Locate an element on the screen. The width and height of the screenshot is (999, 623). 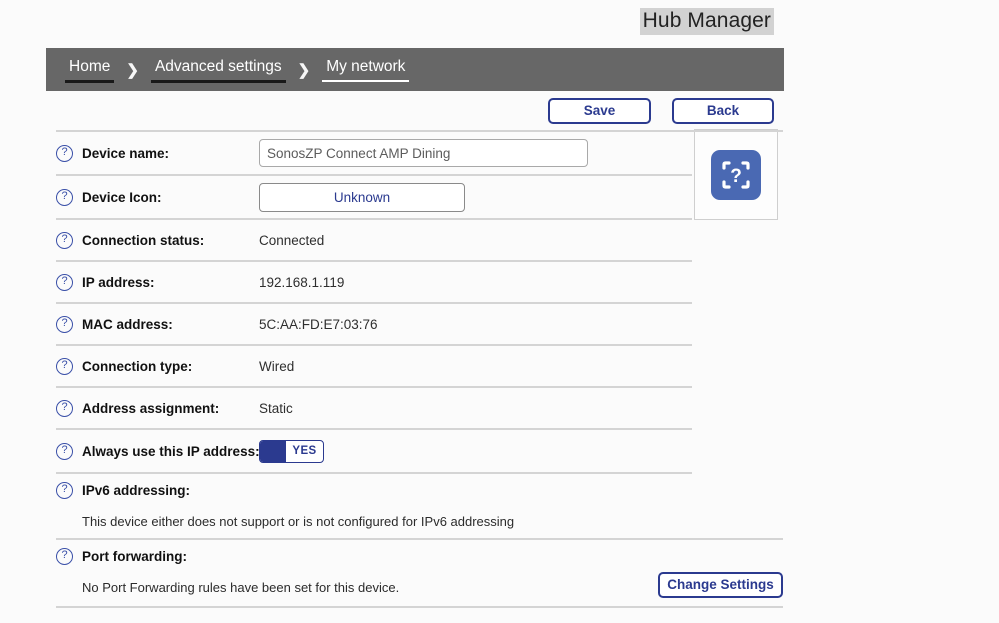
row-label: Port forwarding: is located at coordinates (134, 556).